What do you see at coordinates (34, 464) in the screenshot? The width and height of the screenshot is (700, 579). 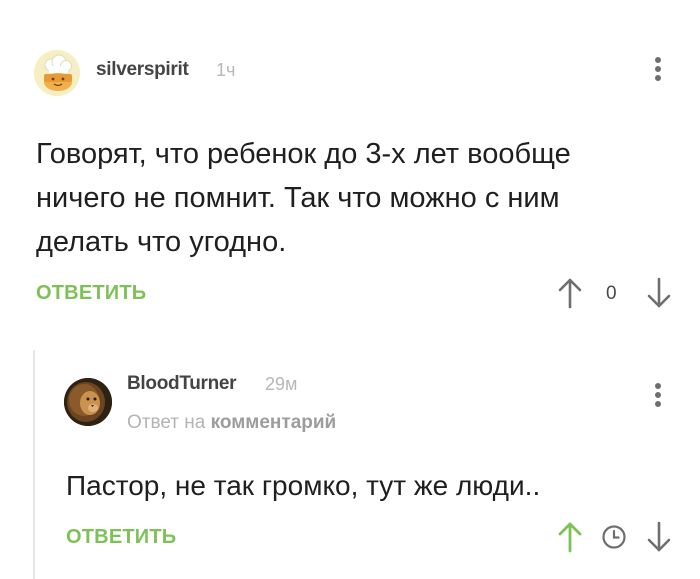 I see `thread-line` at bounding box center [34, 464].